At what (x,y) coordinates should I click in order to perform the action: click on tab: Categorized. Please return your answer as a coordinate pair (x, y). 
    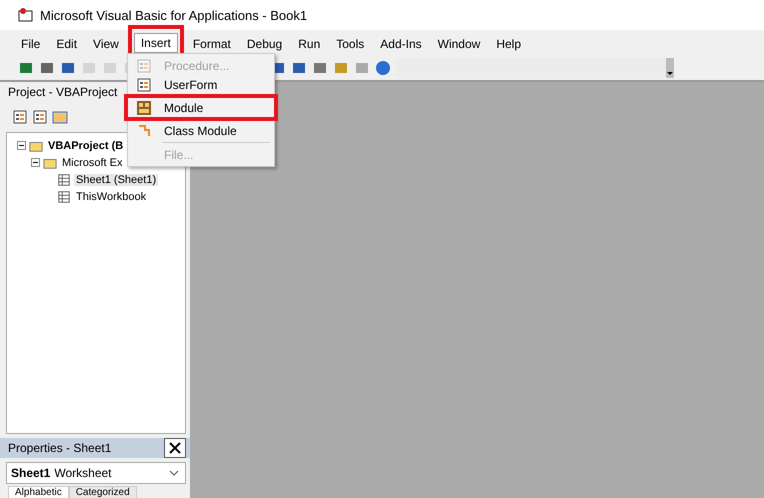
    Looking at the image, I should click on (102, 492).